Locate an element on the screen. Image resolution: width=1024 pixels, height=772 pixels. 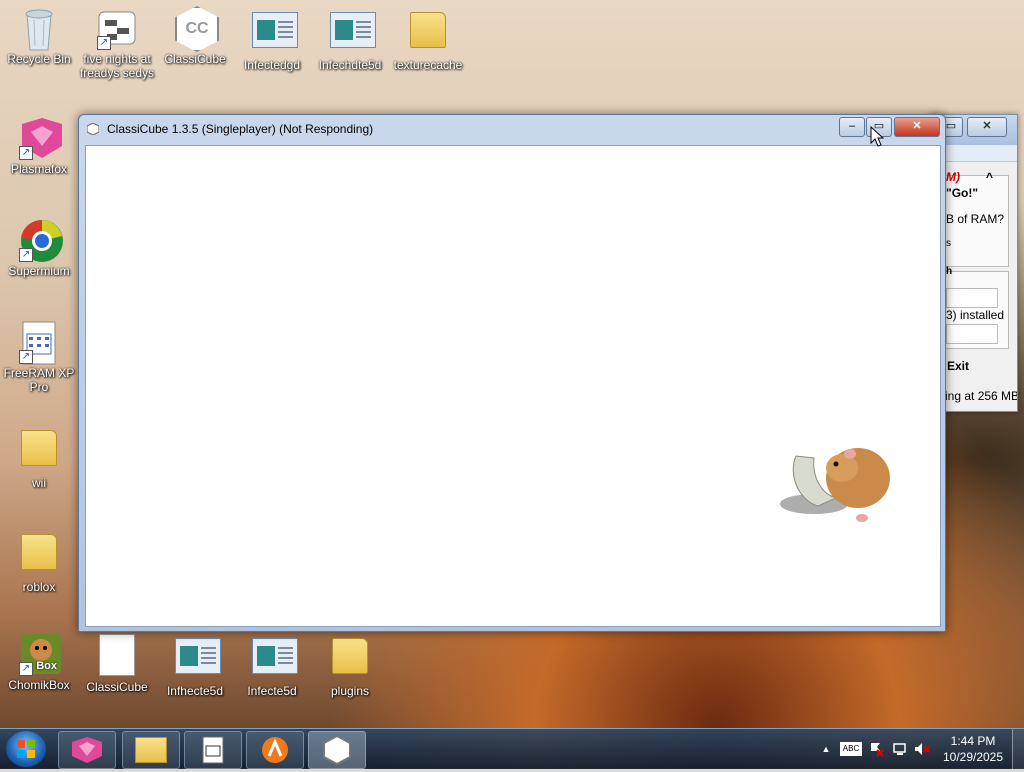
tray-action-center-icon is located at coordinates (876, 749).